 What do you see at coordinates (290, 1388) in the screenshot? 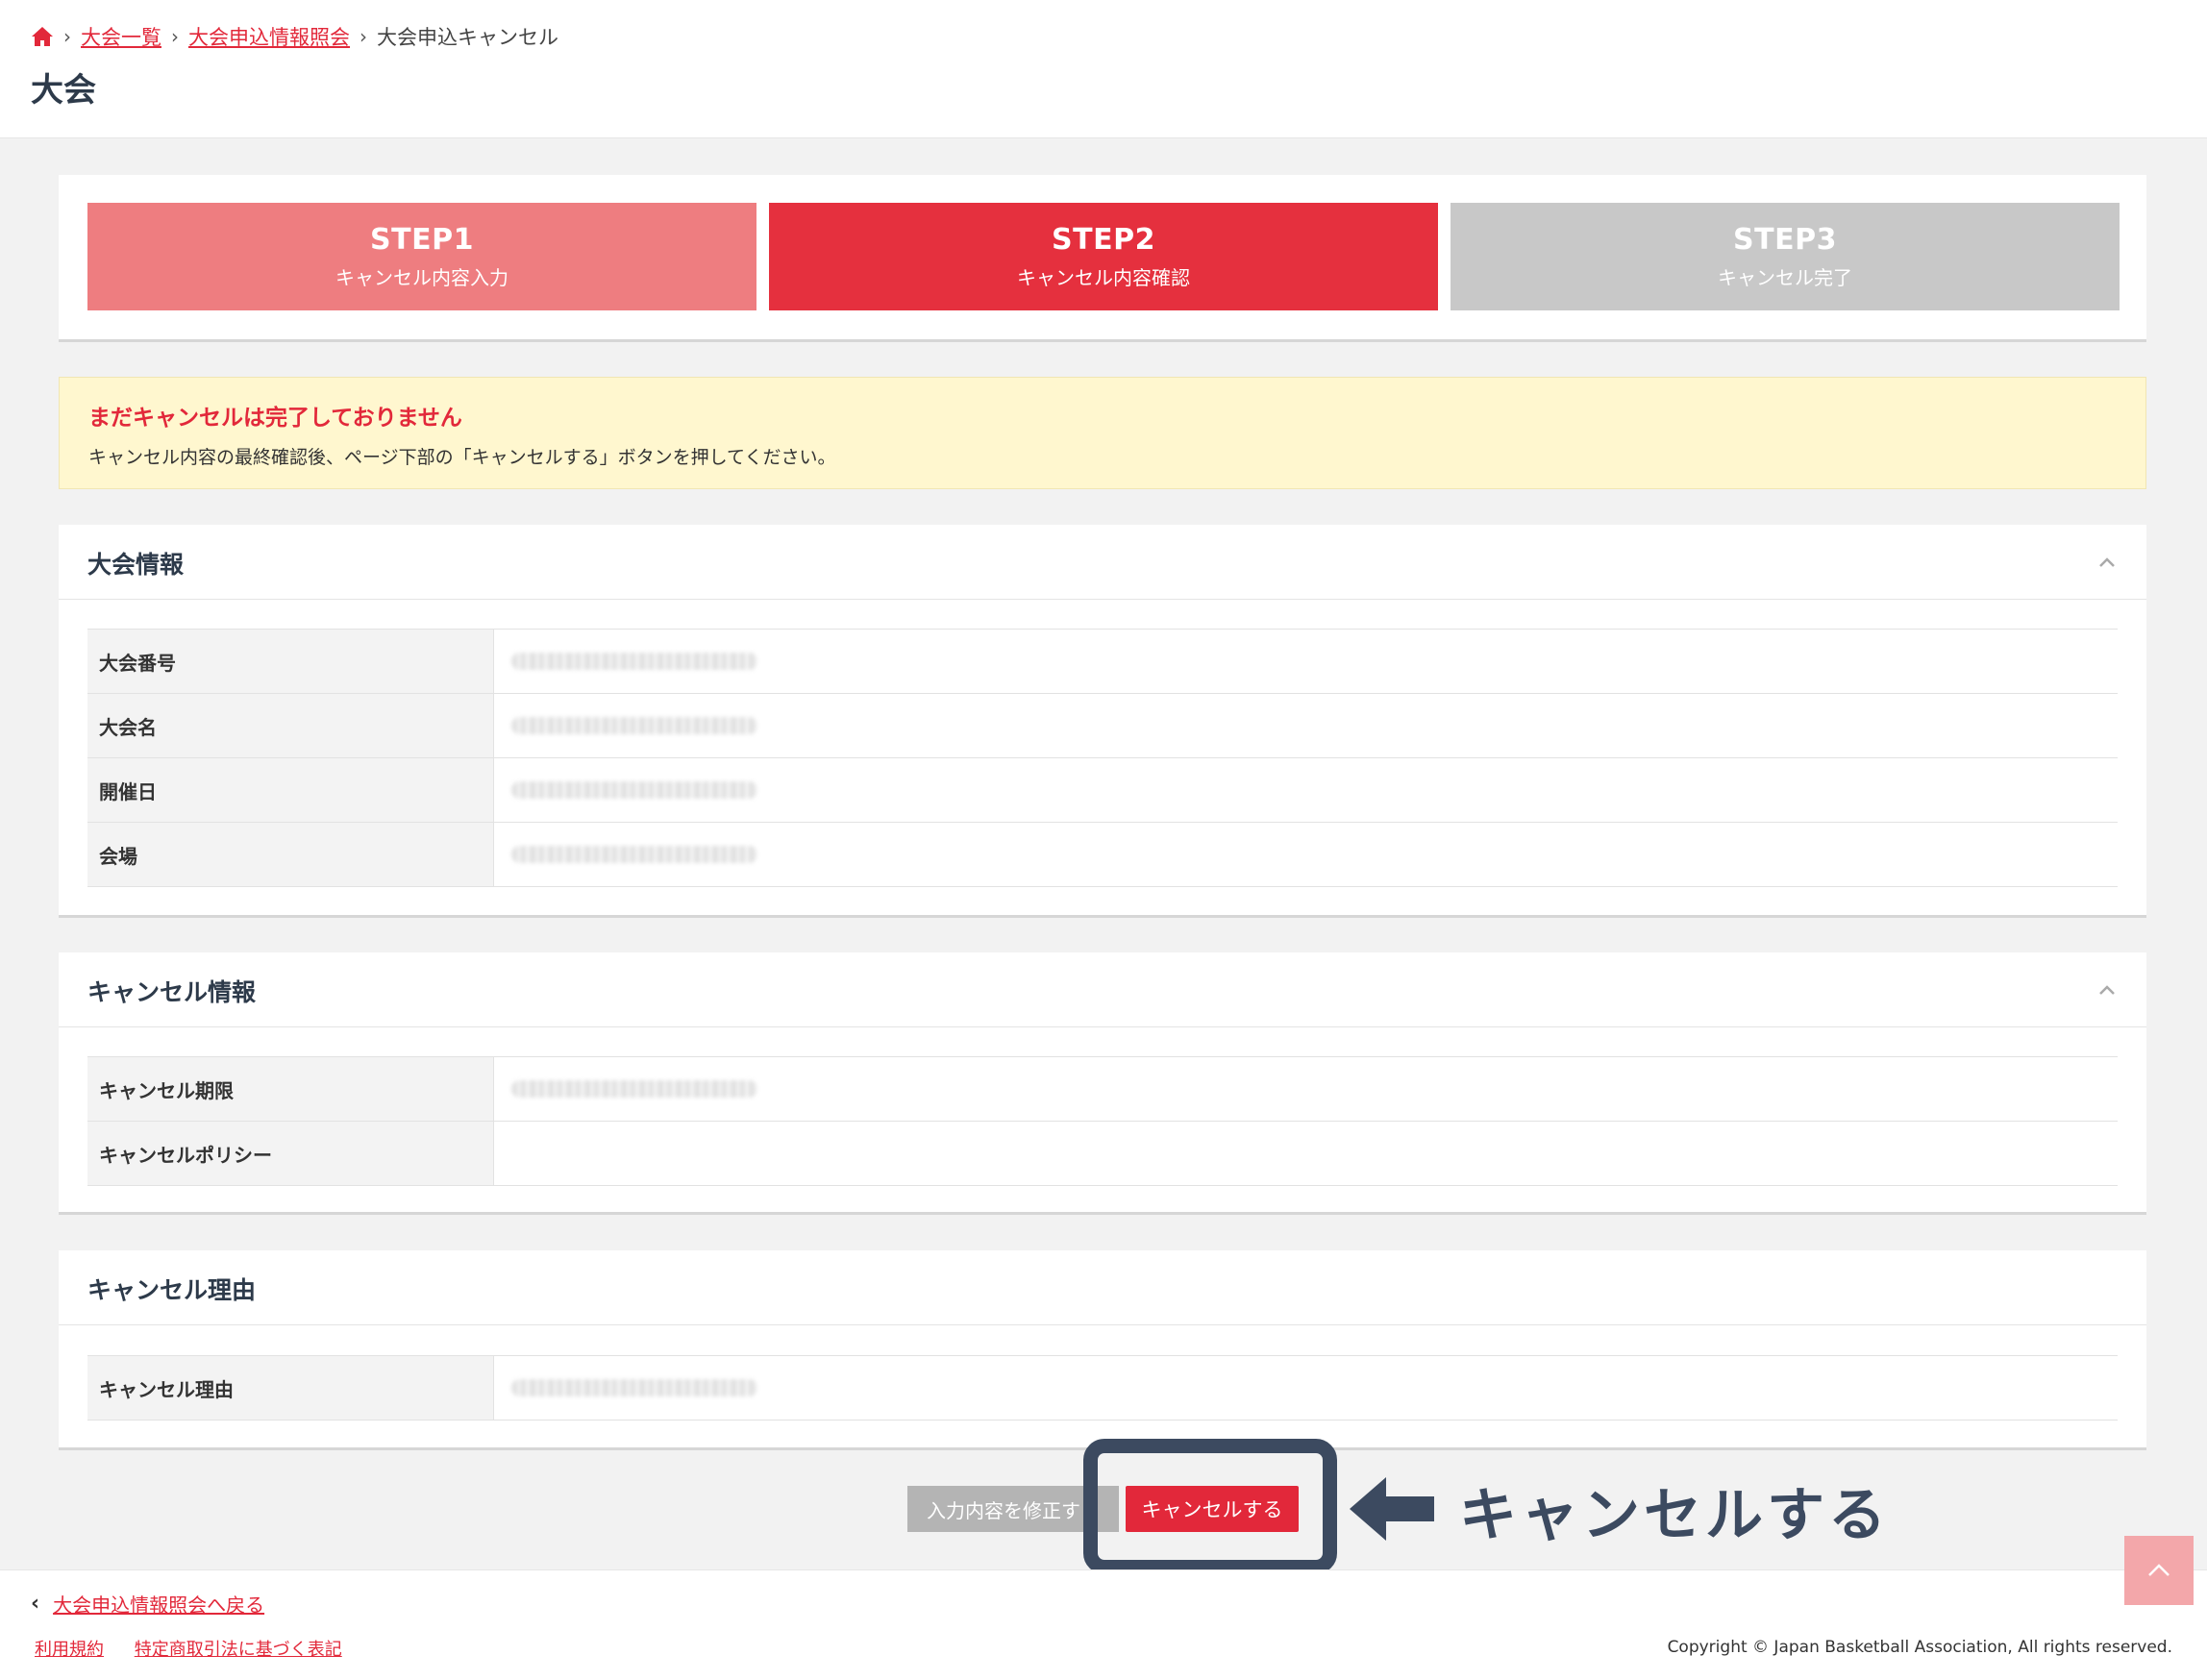
I see `row-label: キャンセル理由` at bounding box center [290, 1388].